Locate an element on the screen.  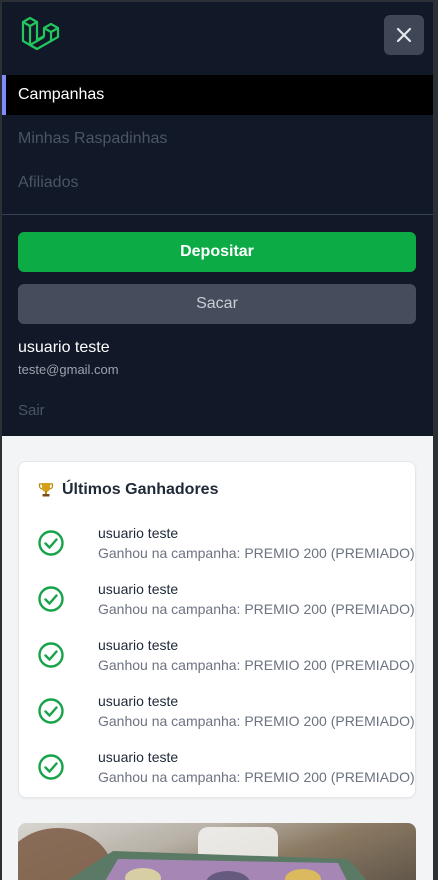
campaign-image is located at coordinates (217, 851).